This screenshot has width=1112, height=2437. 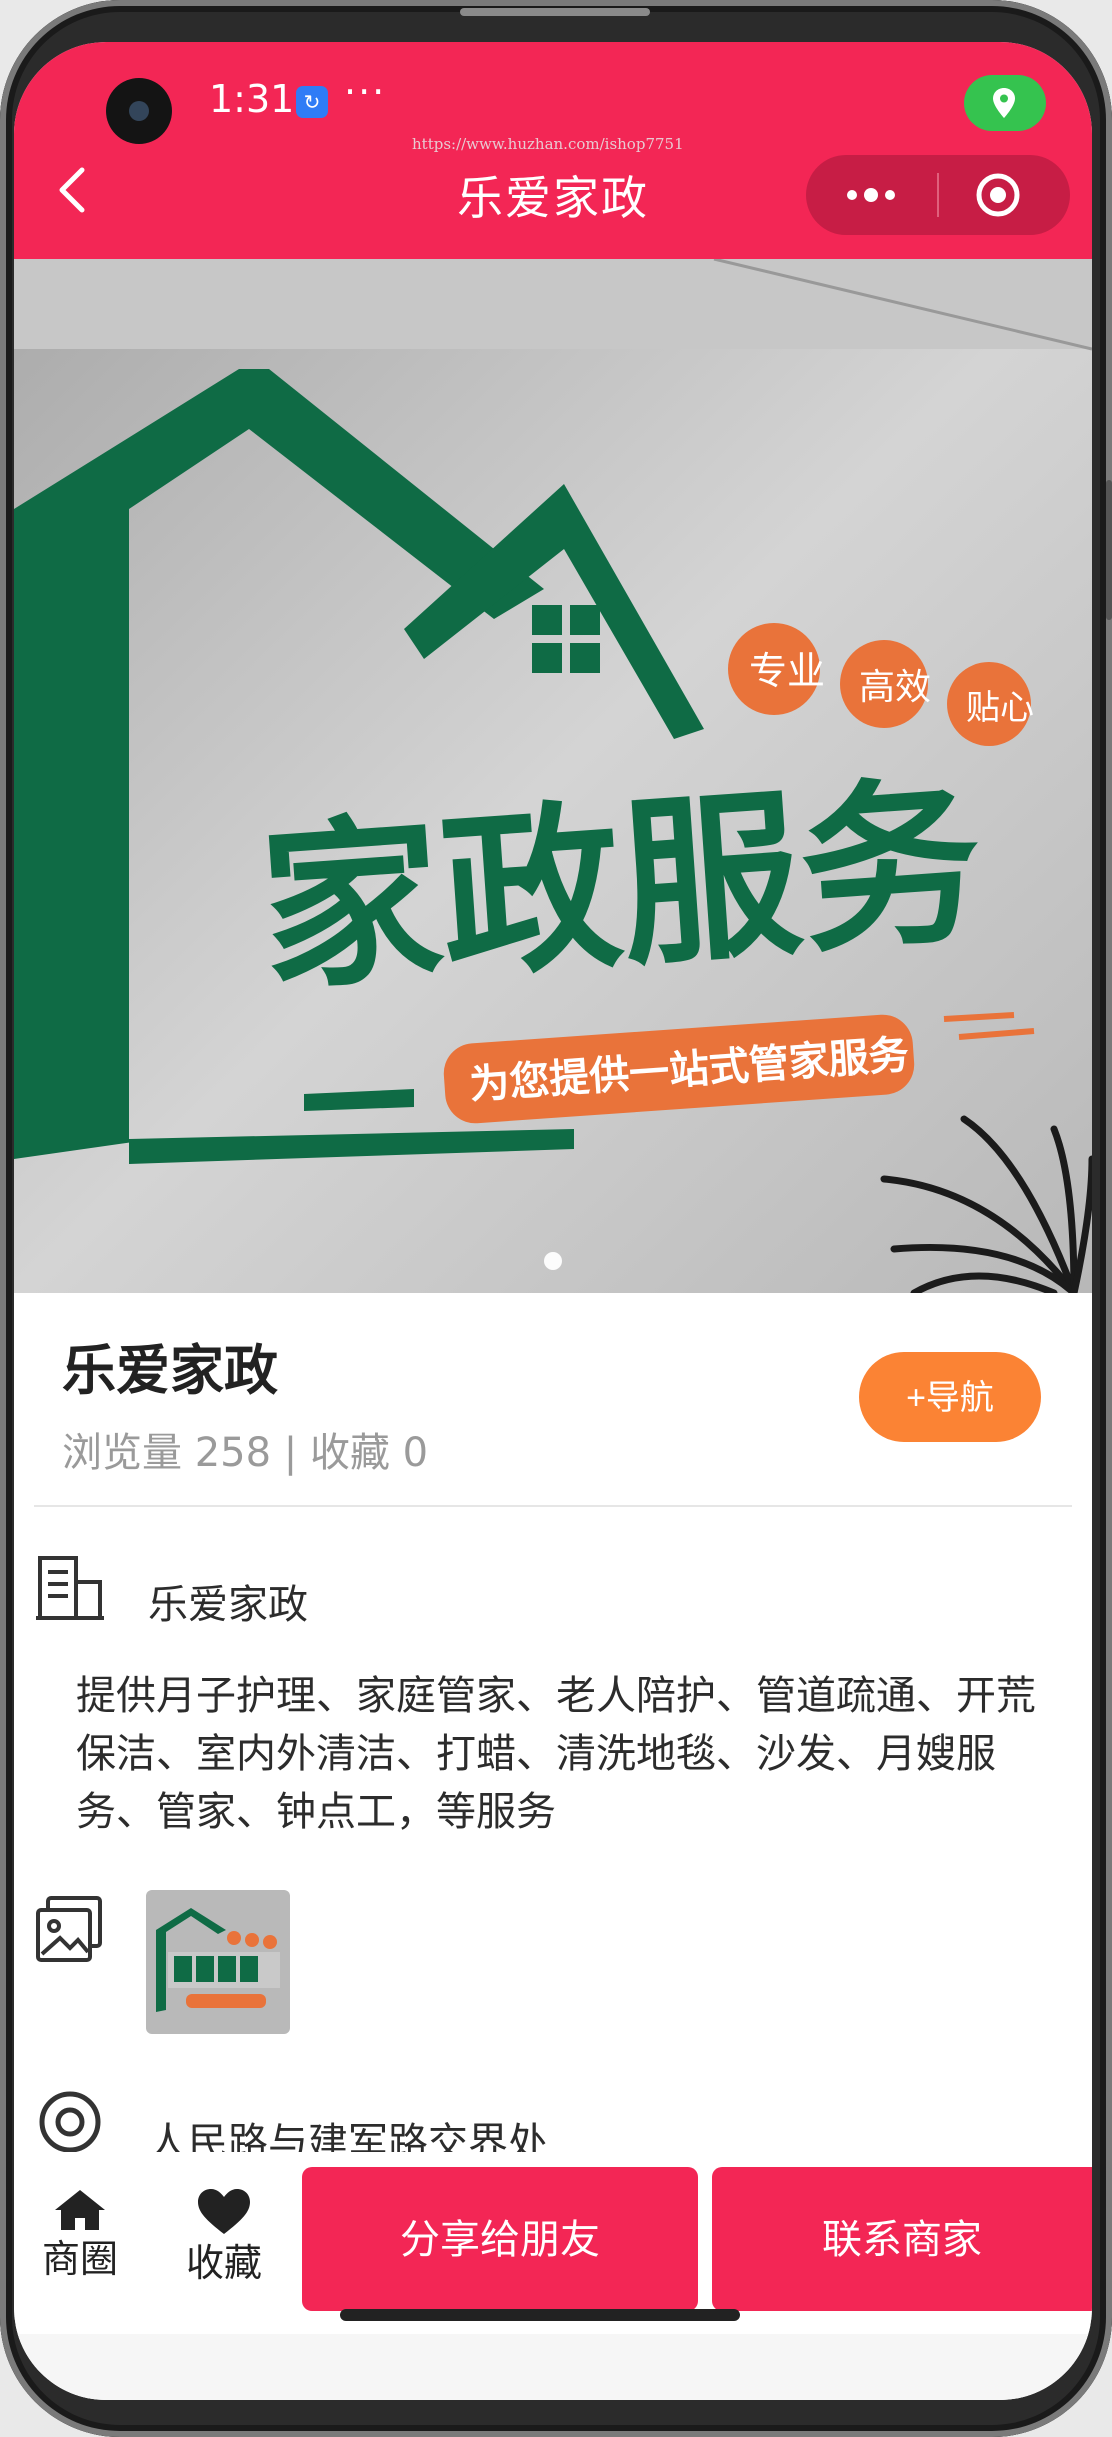 What do you see at coordinates (871, 195) in the screenshot?
I see `more-options-icon` at bounding box center [871, 195].